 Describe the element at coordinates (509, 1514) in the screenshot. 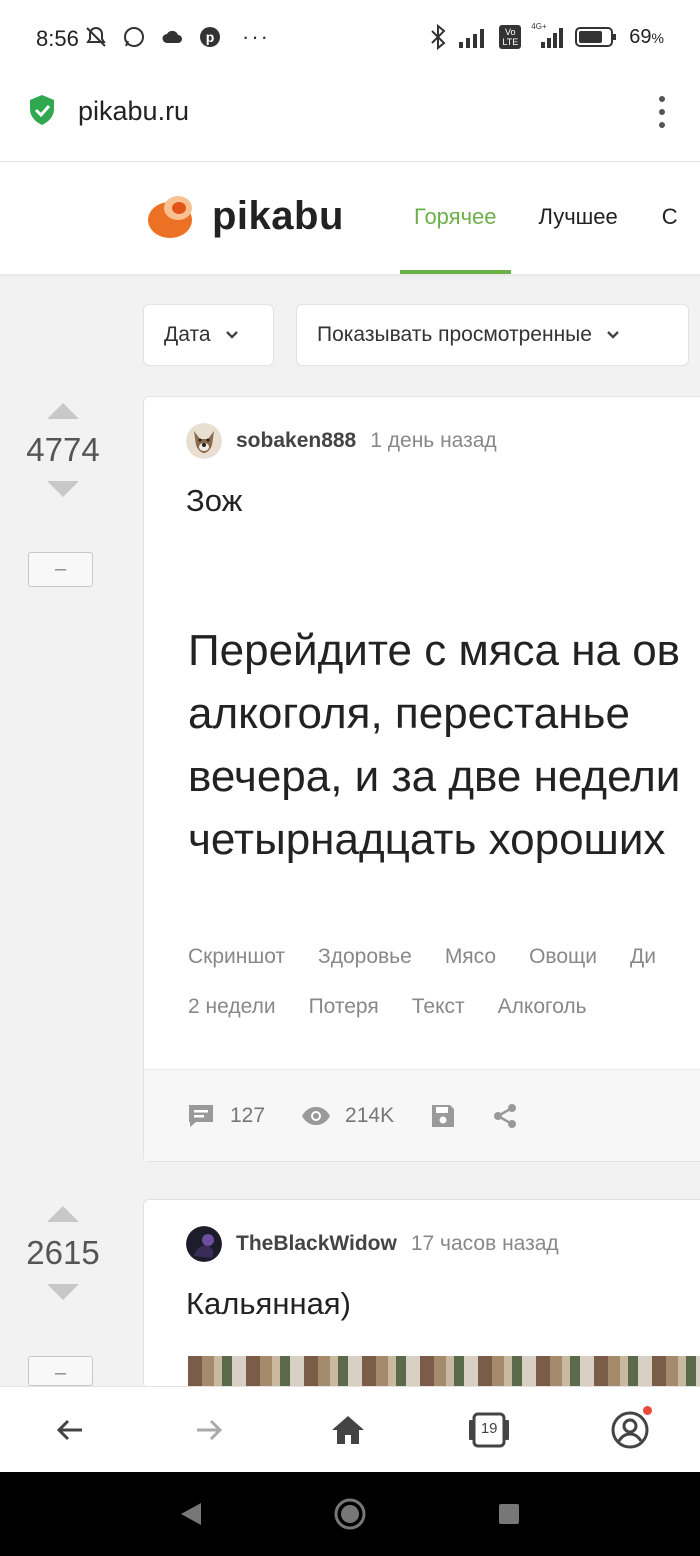

I see `system-recents-icon` at that location.